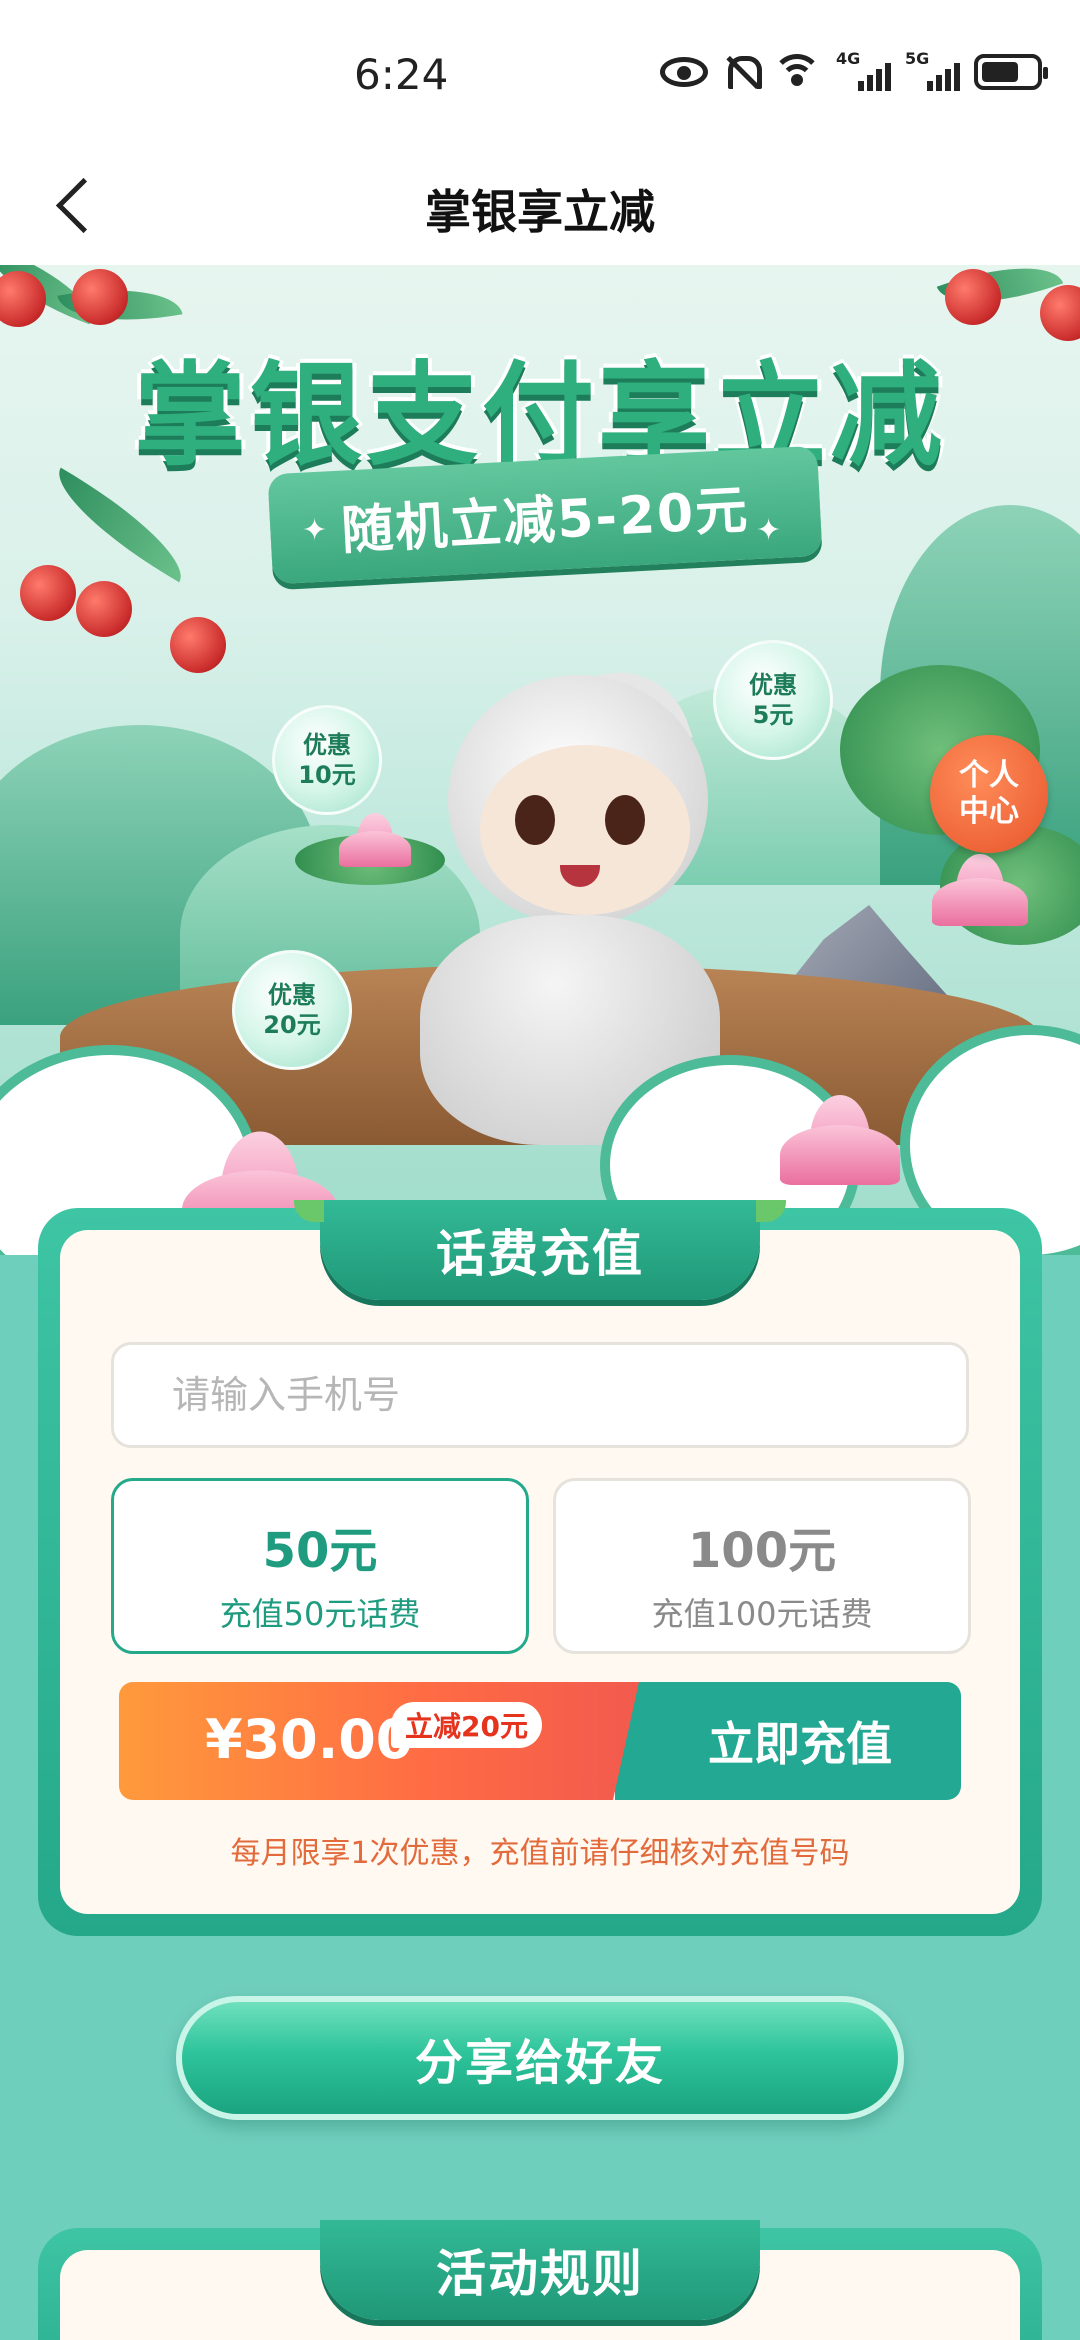 Image resolution: width=1080 pixels, height=2340 pixels. Describe the element at coordinates (788, 1741) in the screenshot. I see `recharge-now-button: 立即充值` at that location.